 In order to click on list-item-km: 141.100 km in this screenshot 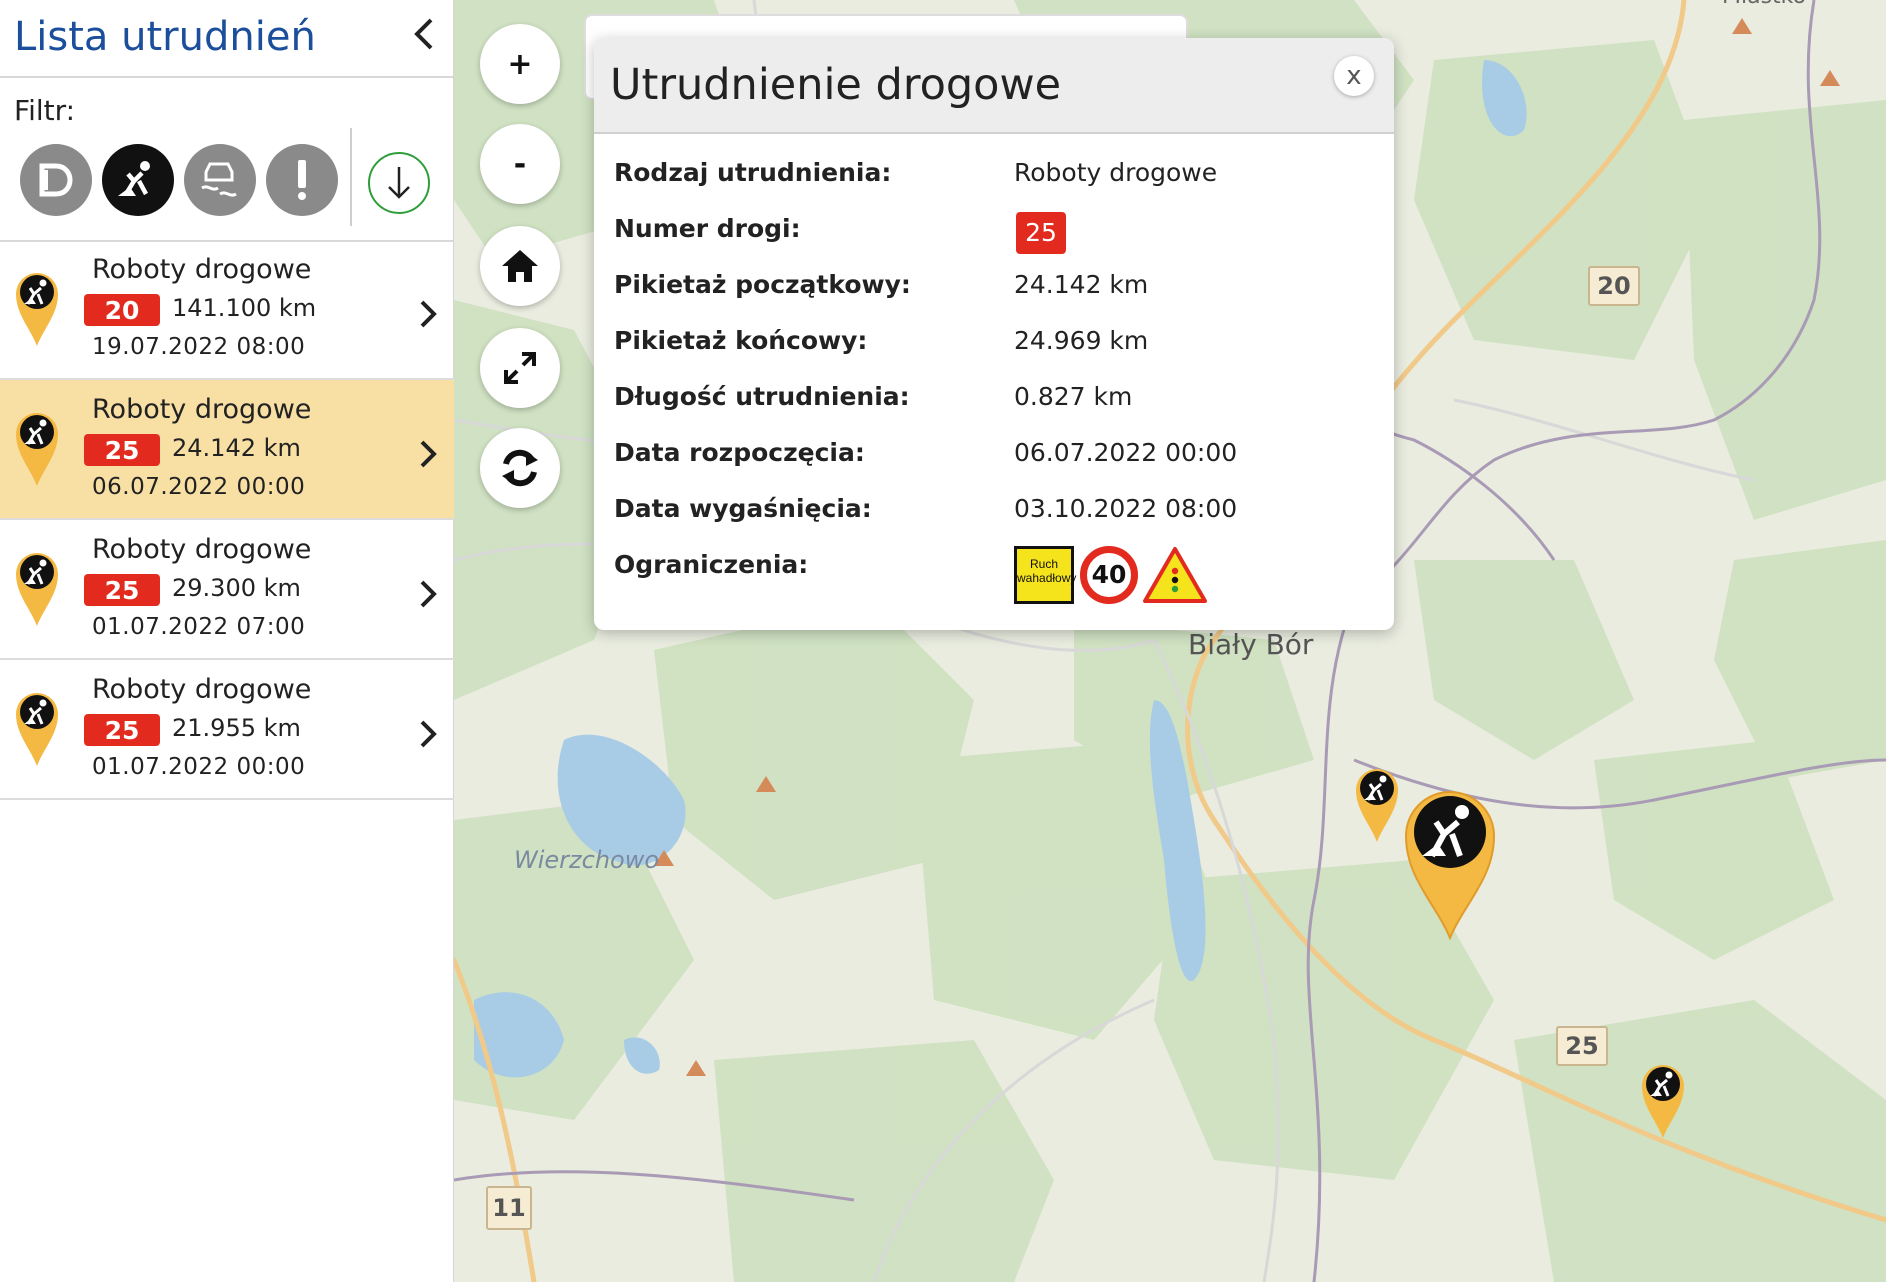, I will do `click(244, 308)`.